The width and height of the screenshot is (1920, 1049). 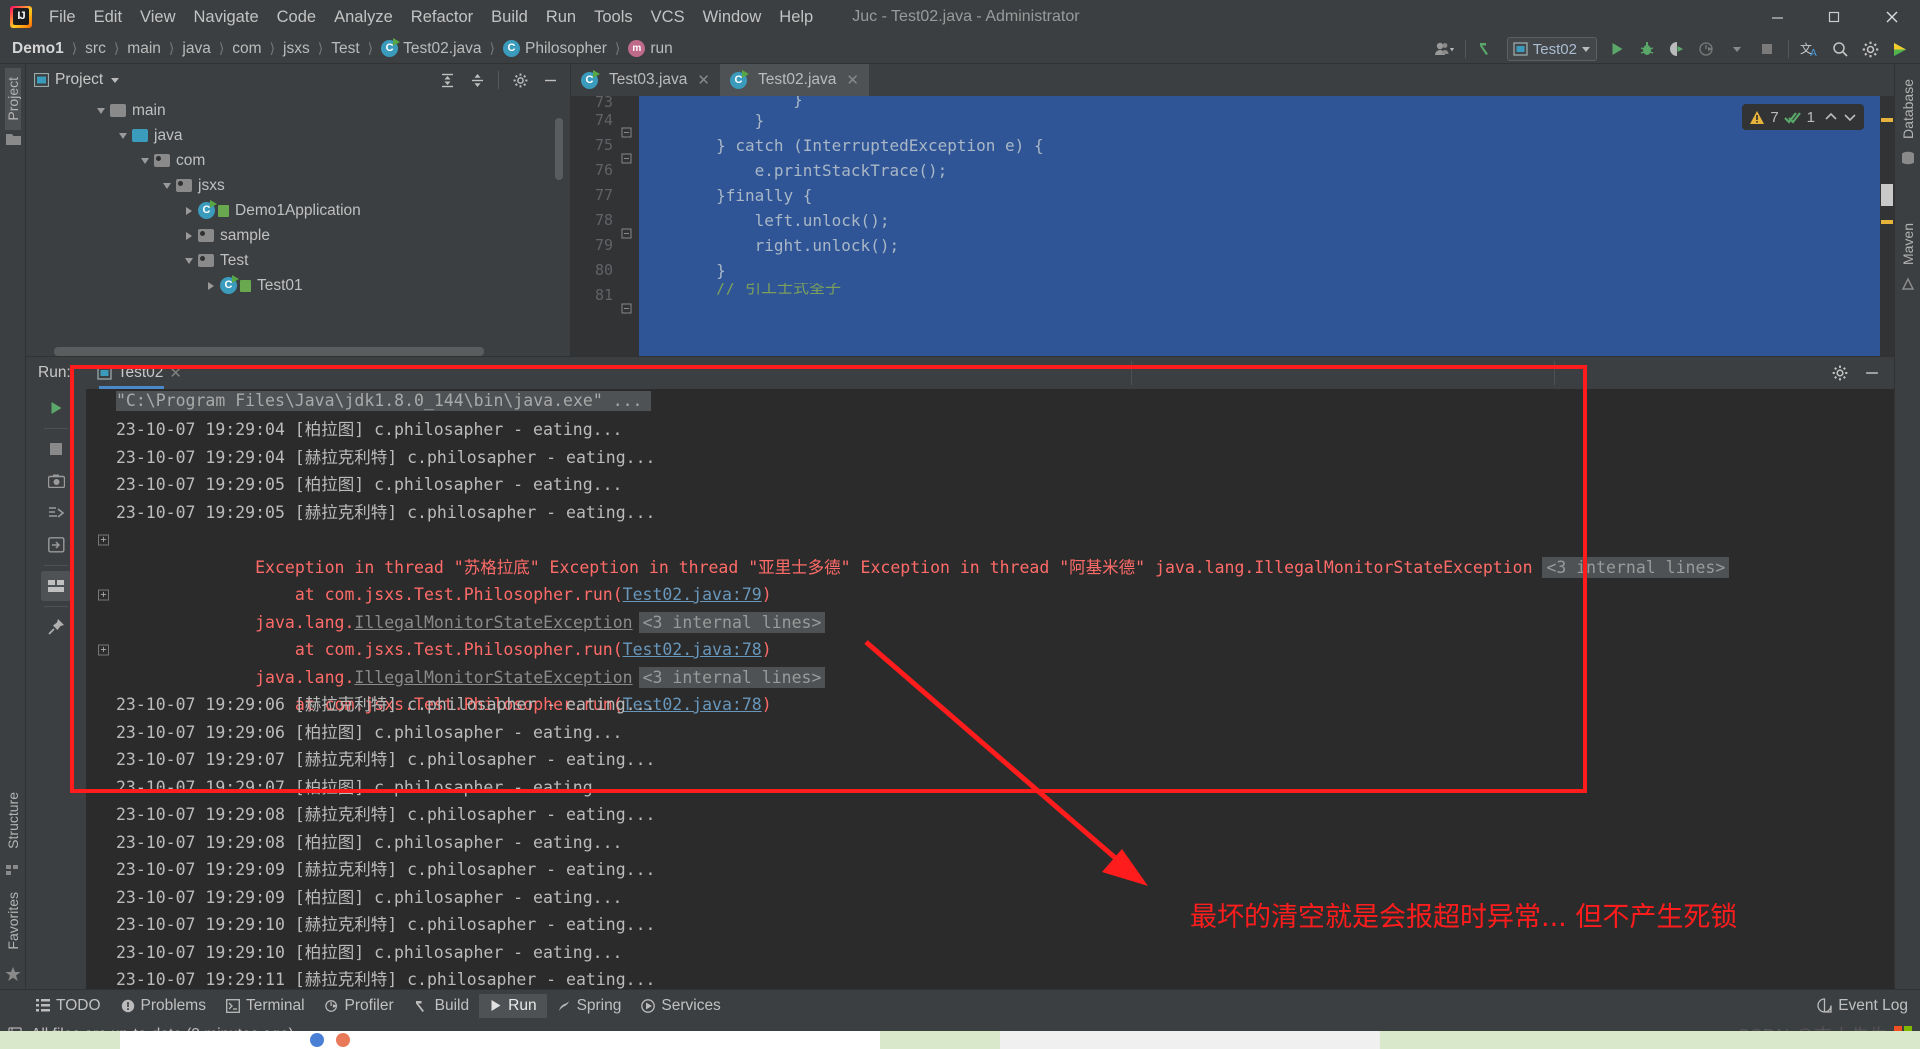 What do you see at coordinates (246, 49) in the screenshot?
I see `breadcrumb-item-com: com` at bounding box center [246, 49].